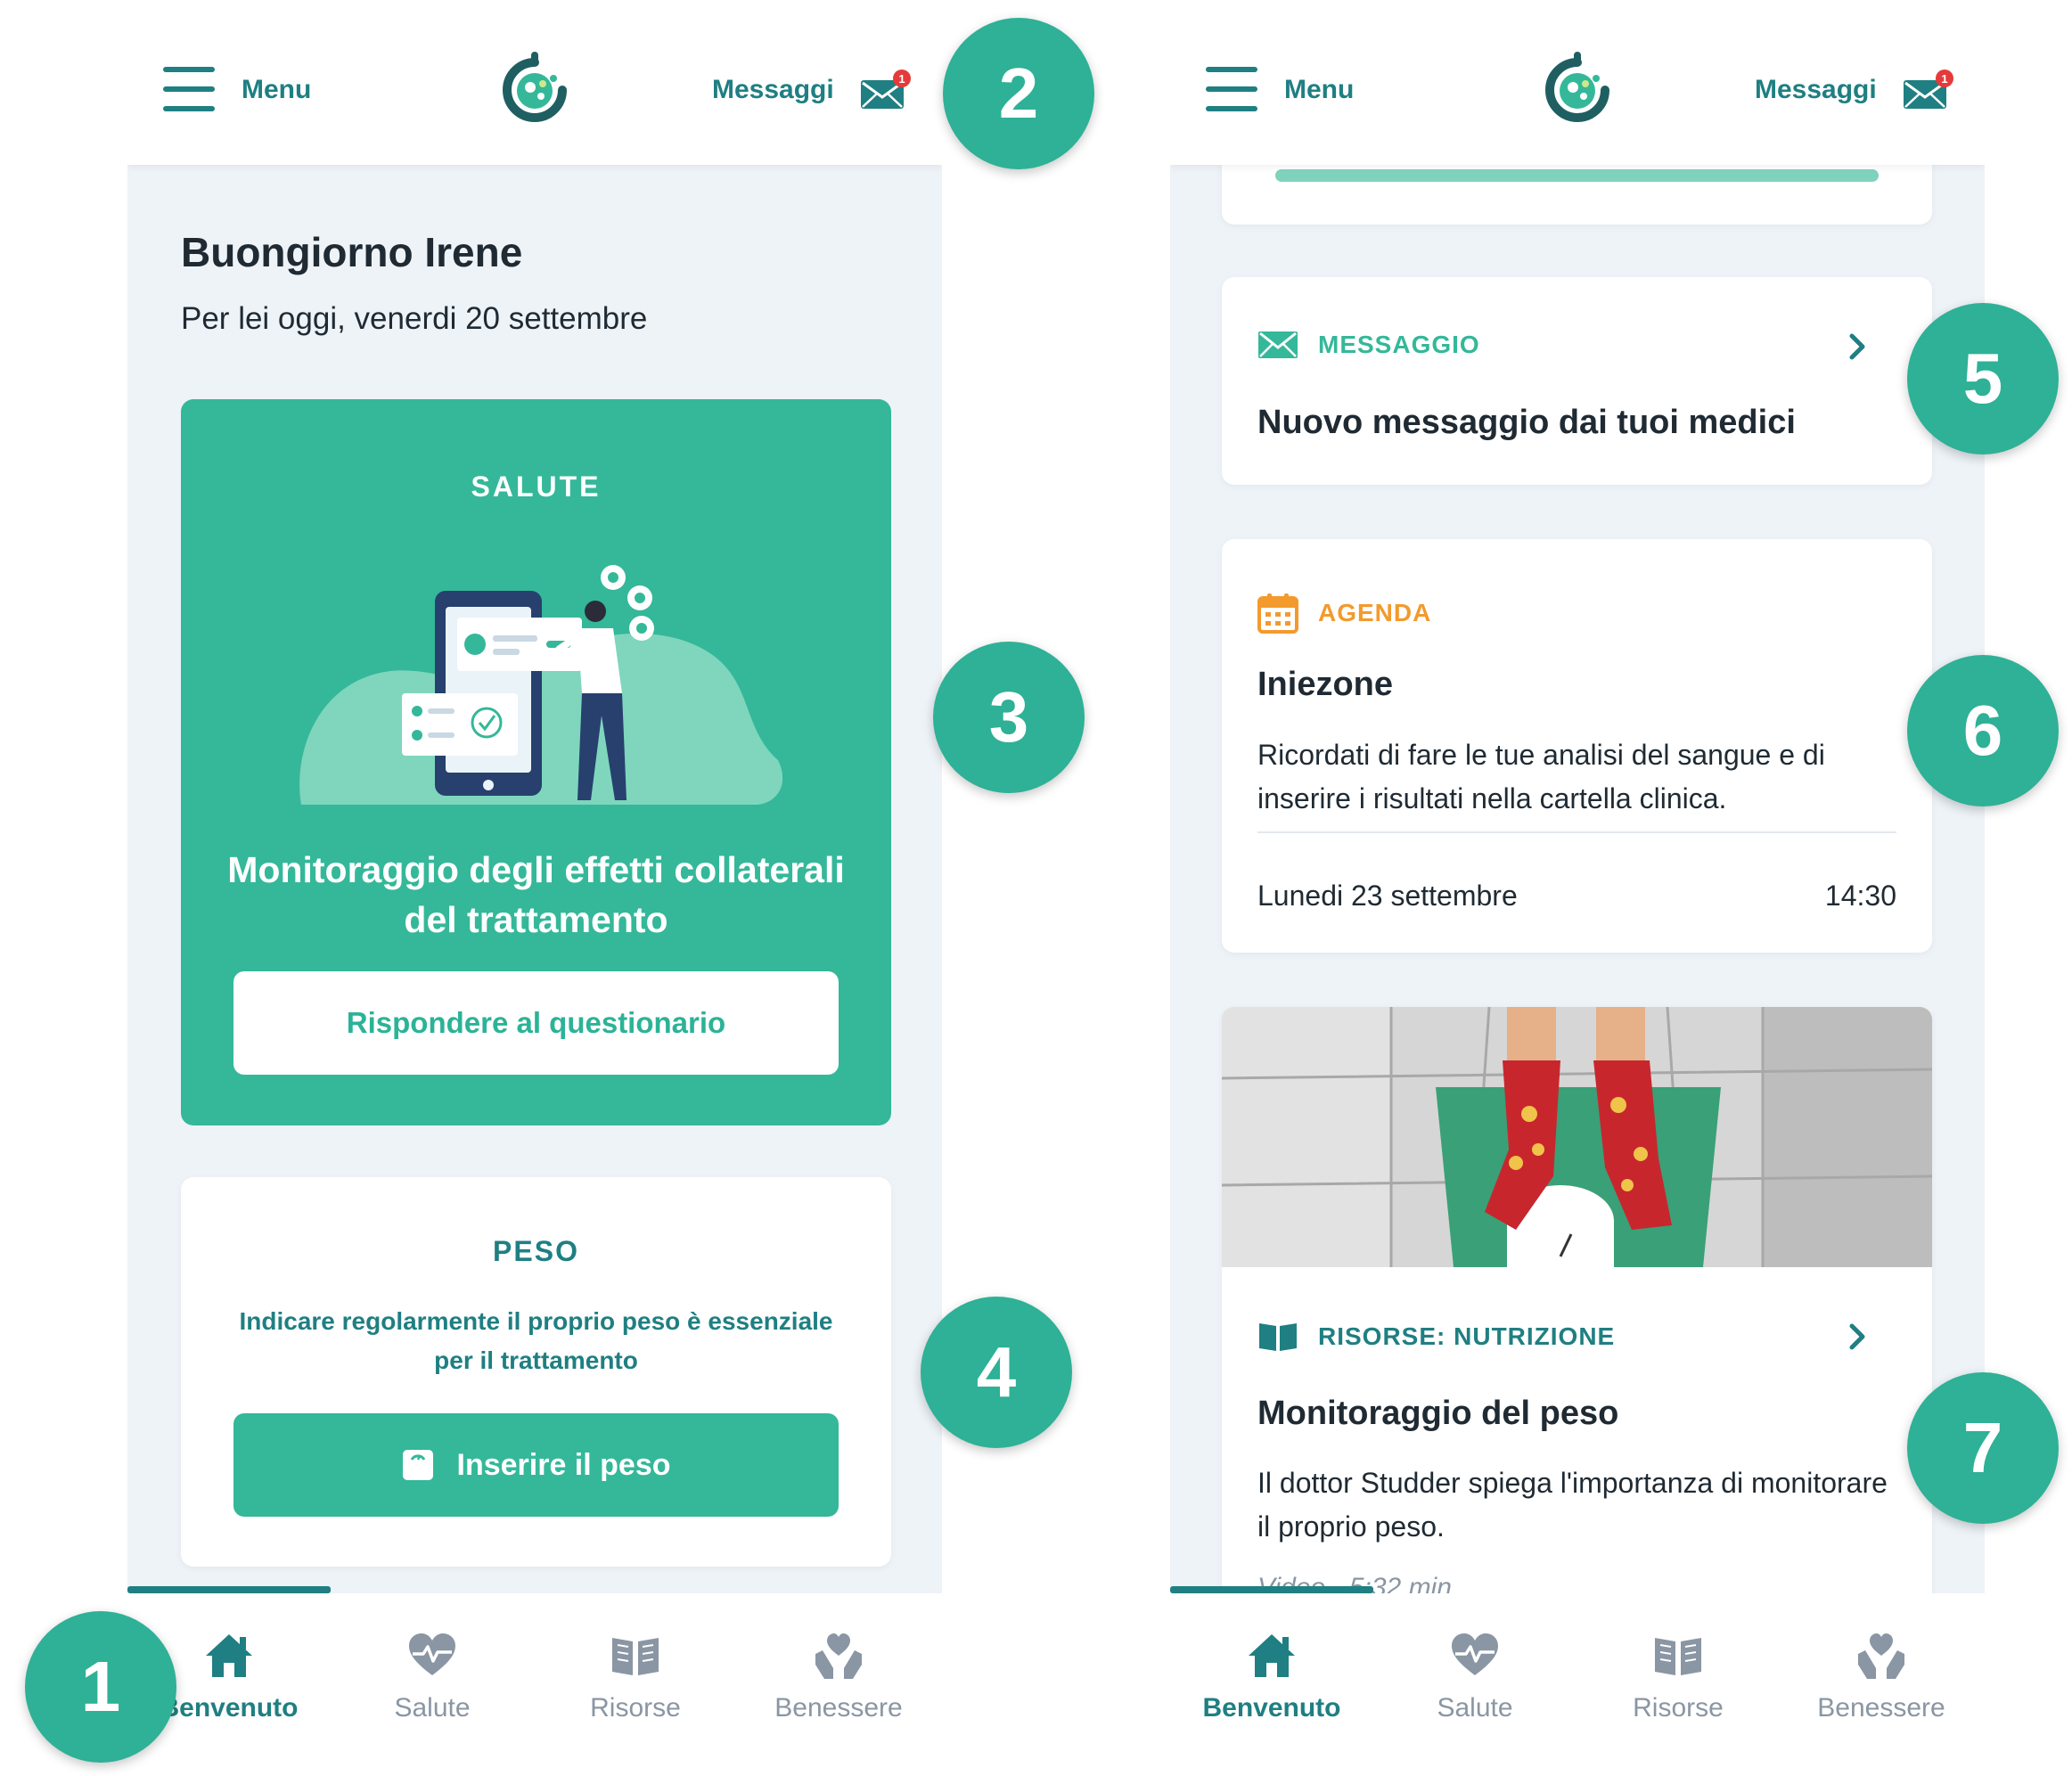 The width and height of the screenshot is (2072, 1776). What do you see at coordinates (1438, 1413) in the screenshot?
I see `resource-title: Monitoraggio del peso` at bounding box center [1438, 1413].